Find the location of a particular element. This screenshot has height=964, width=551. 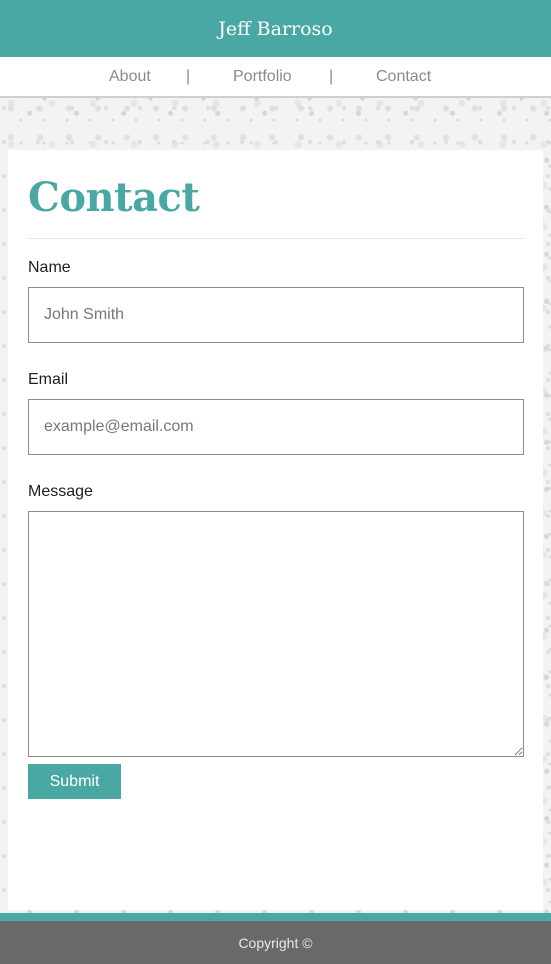

message-label: Message is located at coordinates (60, 491).